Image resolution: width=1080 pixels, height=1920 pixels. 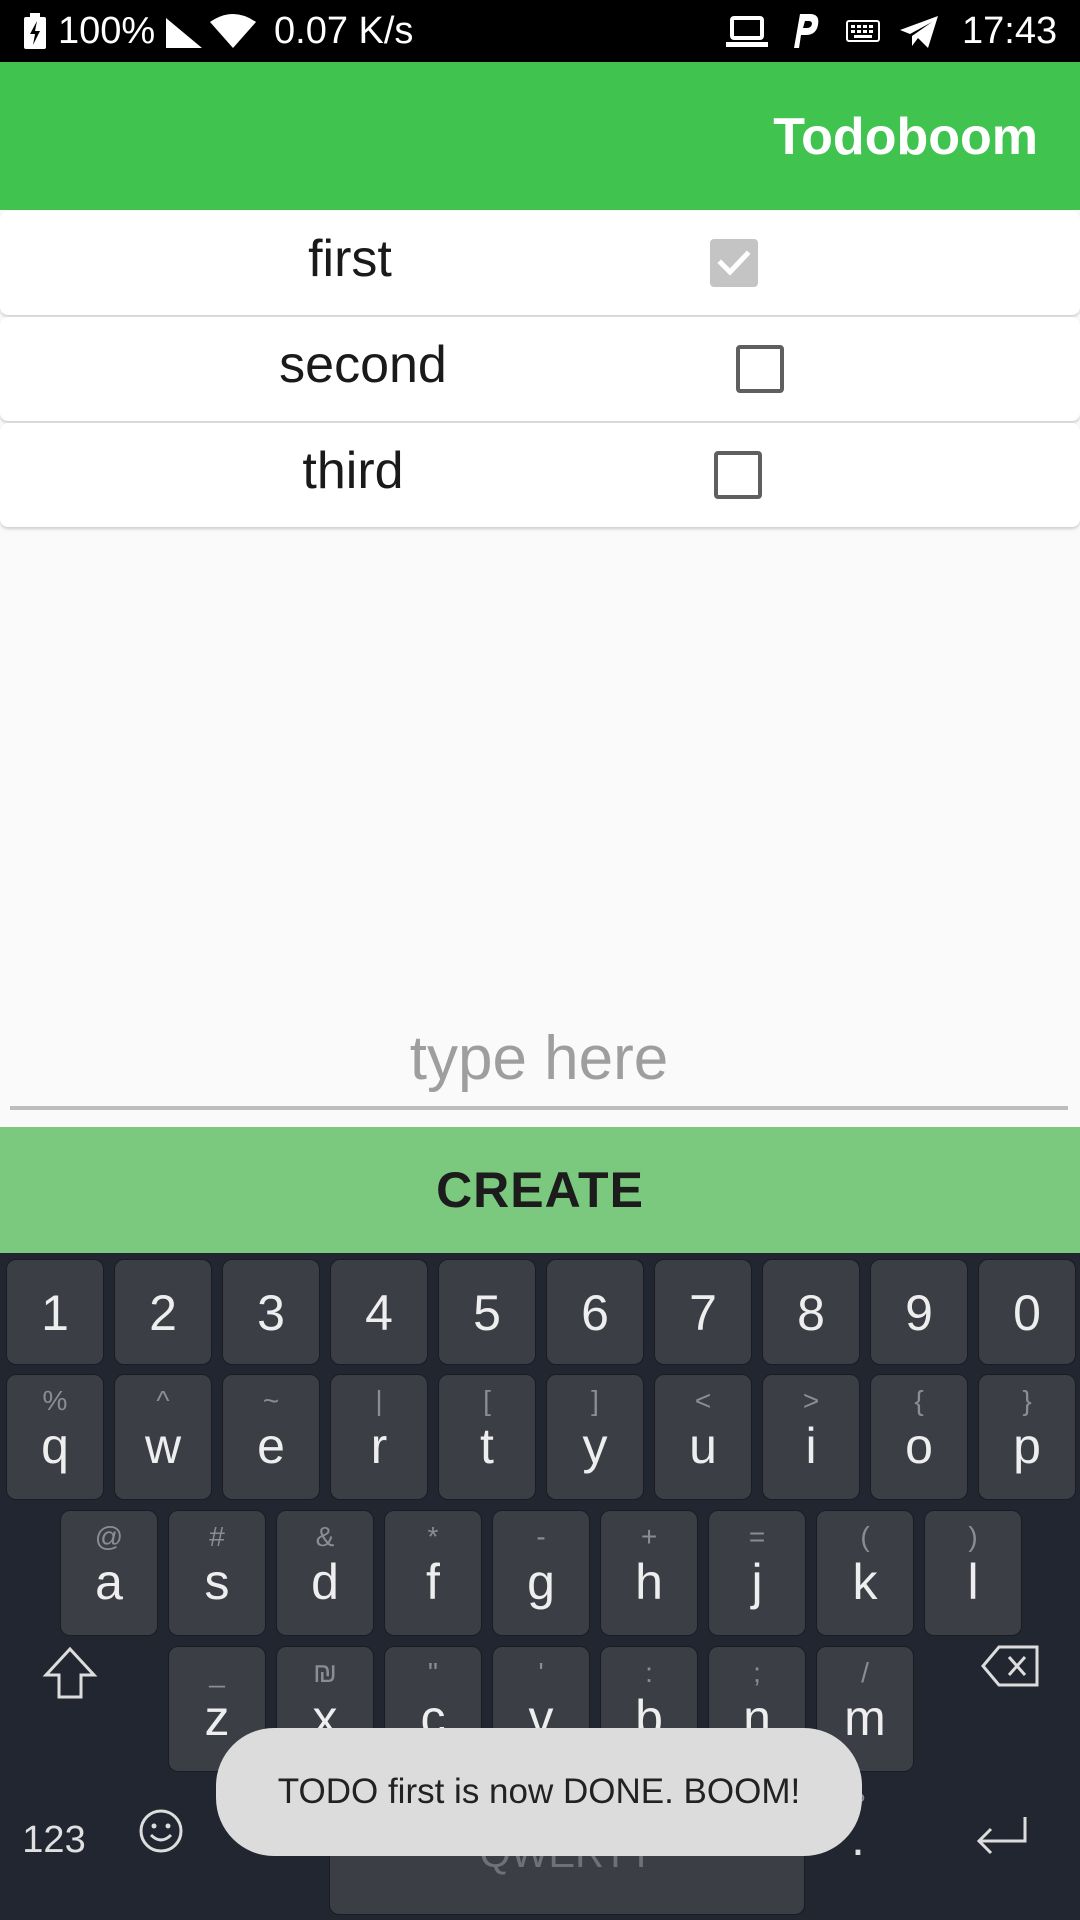 I want to click on key-letter: ^ w, so click(x=163, y=1437).